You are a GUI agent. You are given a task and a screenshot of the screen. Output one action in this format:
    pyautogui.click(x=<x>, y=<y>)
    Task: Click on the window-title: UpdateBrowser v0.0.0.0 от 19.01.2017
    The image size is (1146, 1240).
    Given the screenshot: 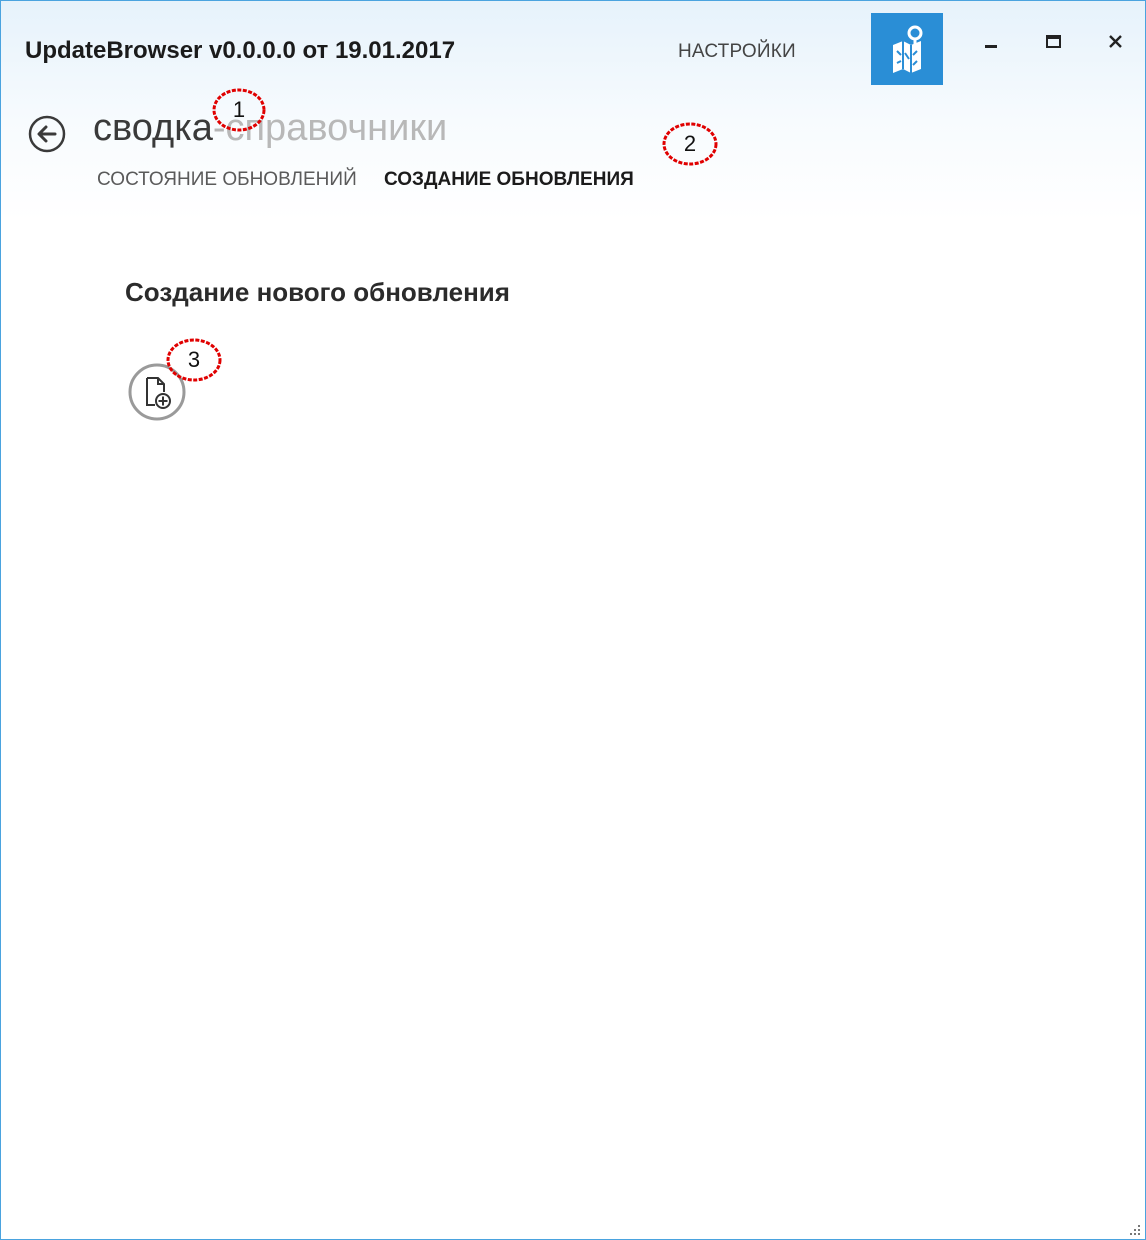 What is the action you would take?
    pyautogui.click(x=240, y=50)
    